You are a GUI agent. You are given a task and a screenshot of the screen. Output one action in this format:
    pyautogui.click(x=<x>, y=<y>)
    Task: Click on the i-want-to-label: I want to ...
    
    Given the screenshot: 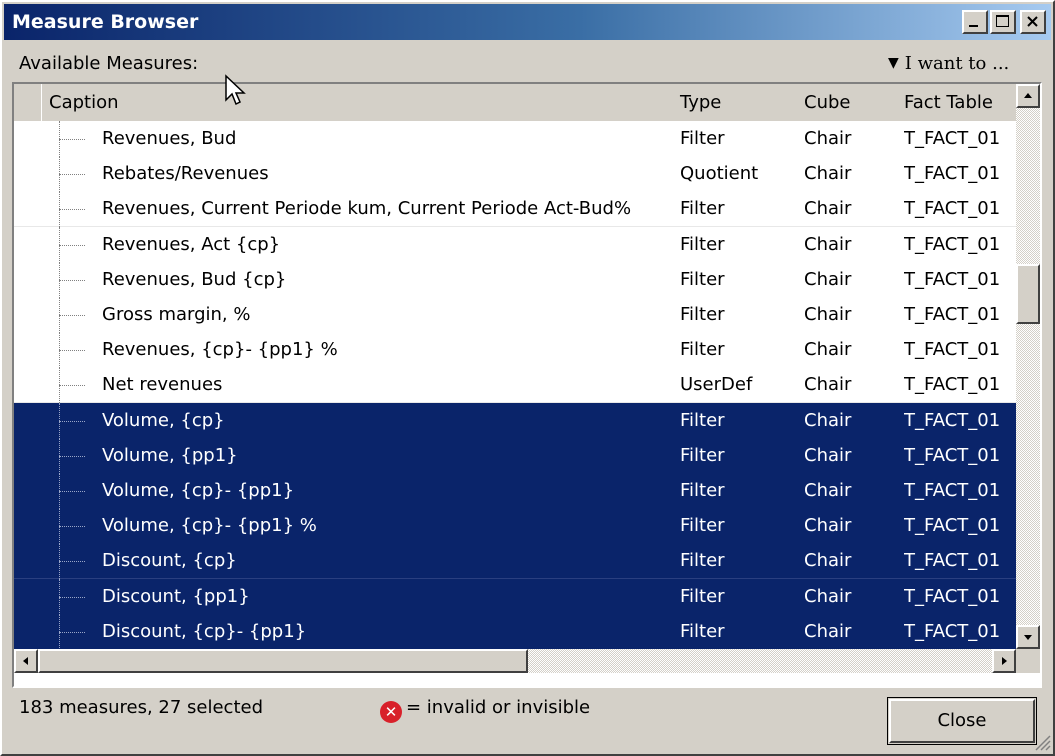 What is the action you would take?
    pyautogui.click(x=957, y=63)
    